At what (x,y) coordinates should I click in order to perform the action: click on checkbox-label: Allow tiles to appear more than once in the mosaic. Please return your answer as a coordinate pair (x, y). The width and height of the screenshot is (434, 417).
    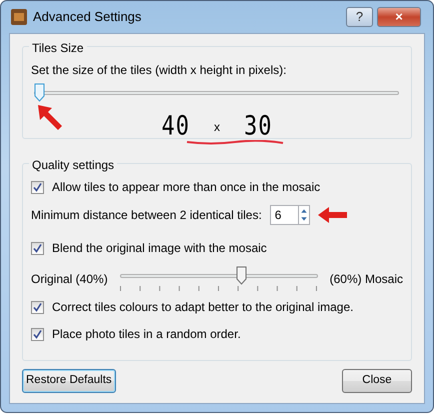
    Looking at the image, I should click on (186, 187).